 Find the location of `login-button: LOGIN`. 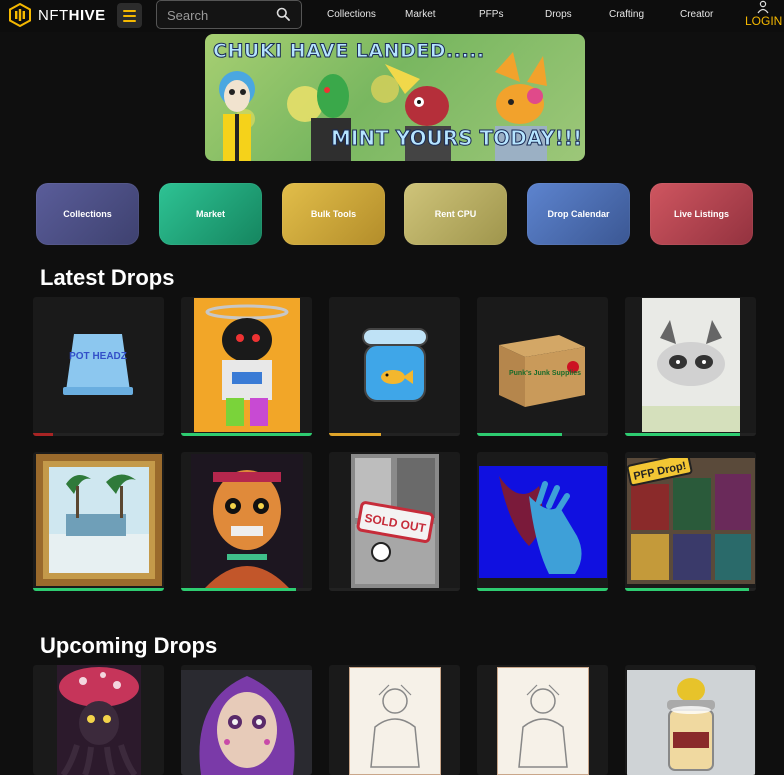

login-button: LOGIN is located at coordinates (764, 14).